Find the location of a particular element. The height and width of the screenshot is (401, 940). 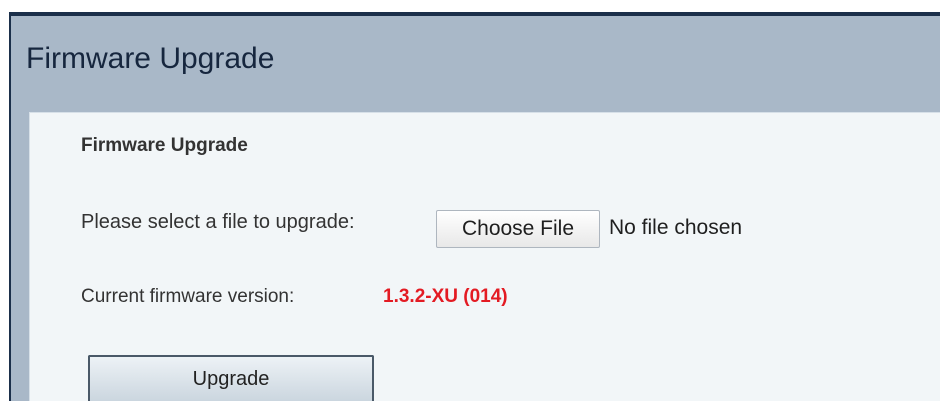

file-status-text: No file chosen is located at coordinates (676, 227).